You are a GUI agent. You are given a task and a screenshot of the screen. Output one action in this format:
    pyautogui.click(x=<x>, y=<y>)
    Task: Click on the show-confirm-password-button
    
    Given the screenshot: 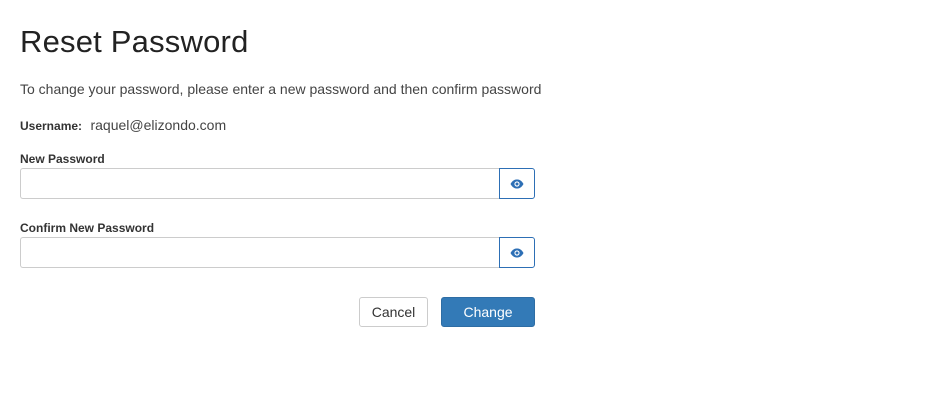 What is the action you would take?
    pyautogui.click(x=517, y=252)
    